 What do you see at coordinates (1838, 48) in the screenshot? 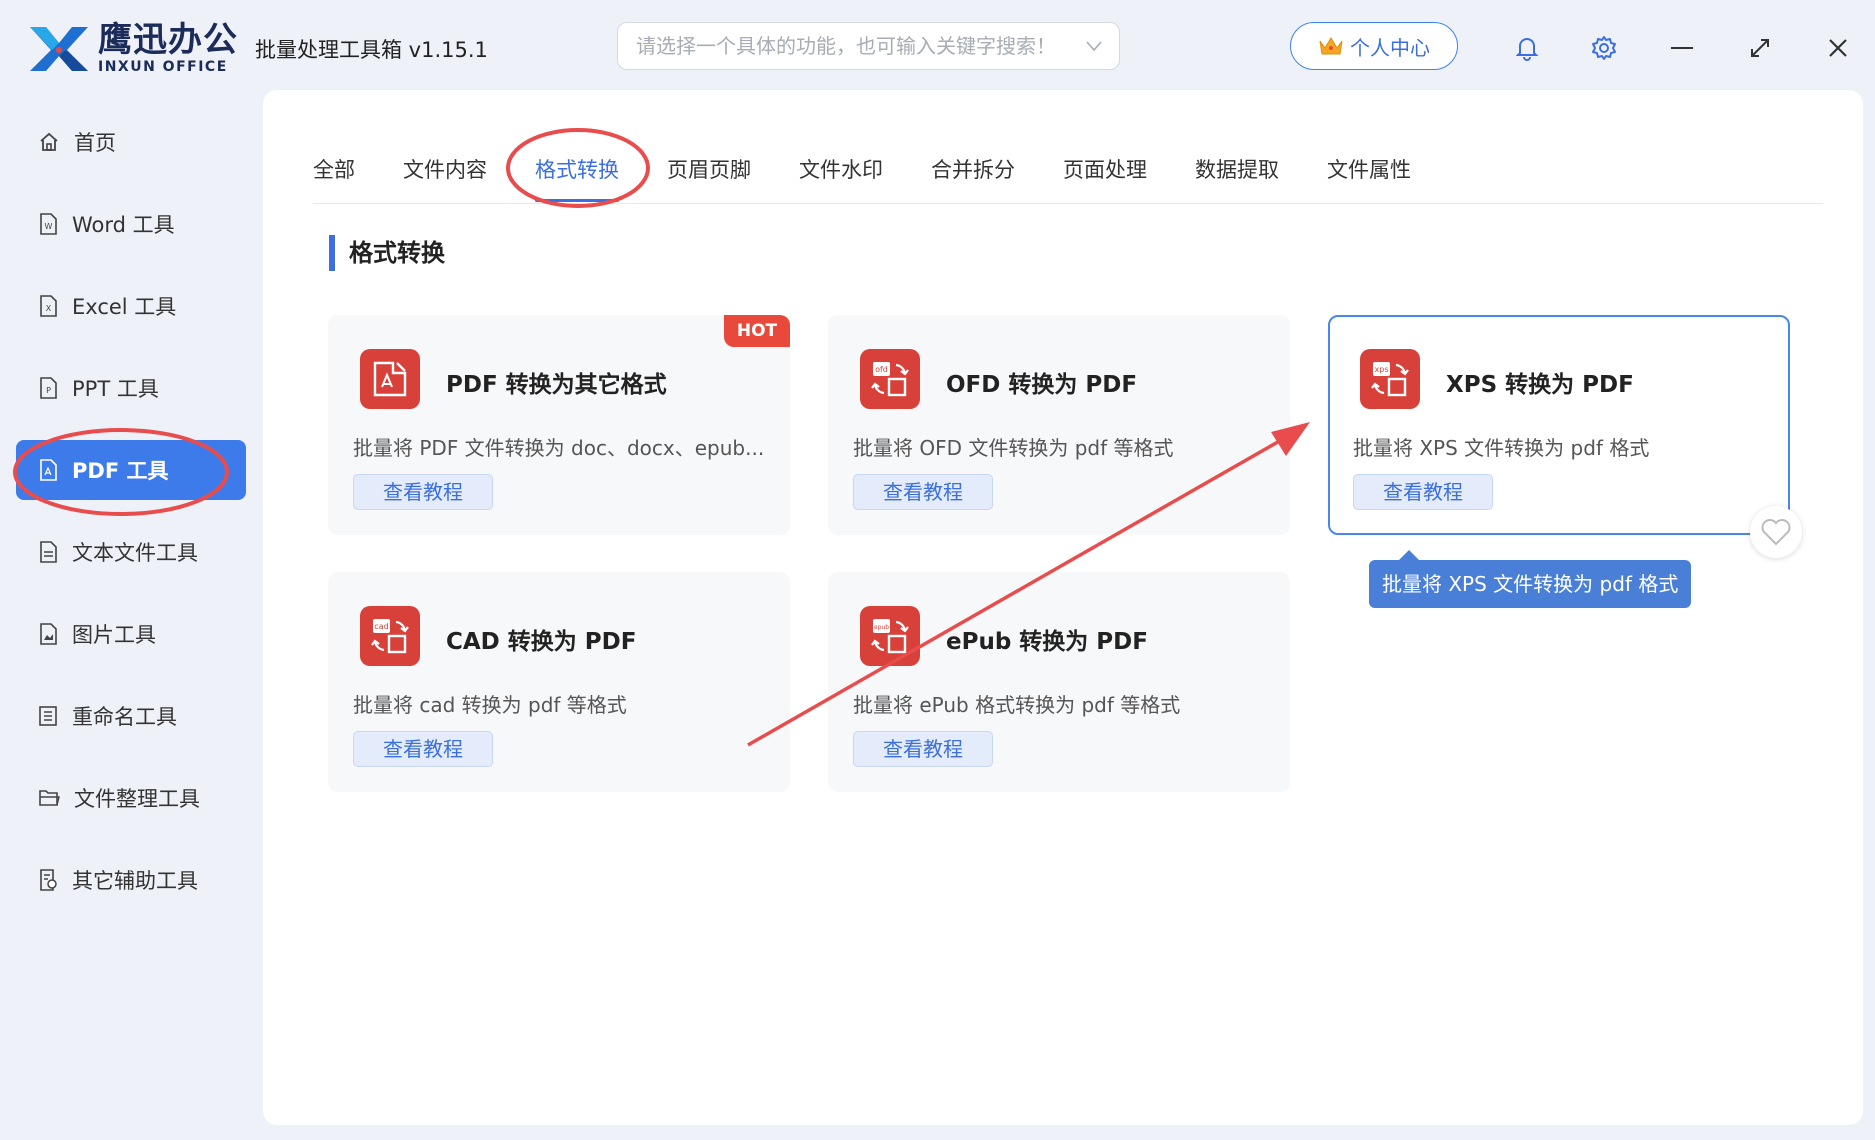
I see `close-icon` at bounding box center [1838, 48].